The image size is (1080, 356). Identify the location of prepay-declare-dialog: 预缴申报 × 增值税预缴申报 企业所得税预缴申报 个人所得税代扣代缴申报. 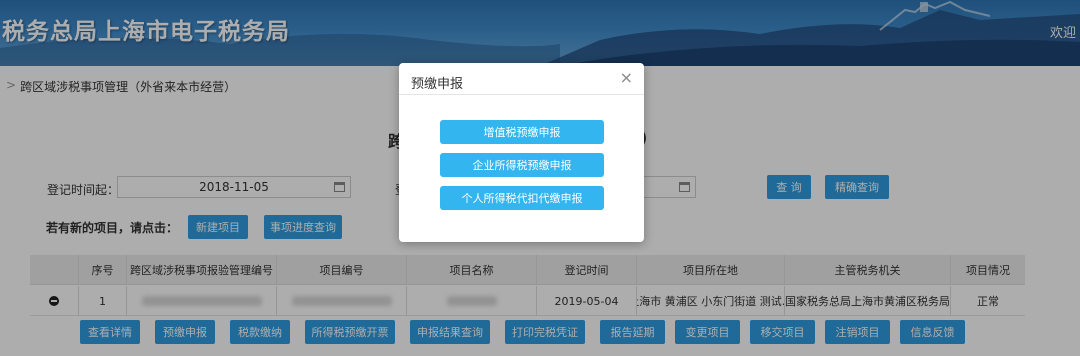
(521, 152).